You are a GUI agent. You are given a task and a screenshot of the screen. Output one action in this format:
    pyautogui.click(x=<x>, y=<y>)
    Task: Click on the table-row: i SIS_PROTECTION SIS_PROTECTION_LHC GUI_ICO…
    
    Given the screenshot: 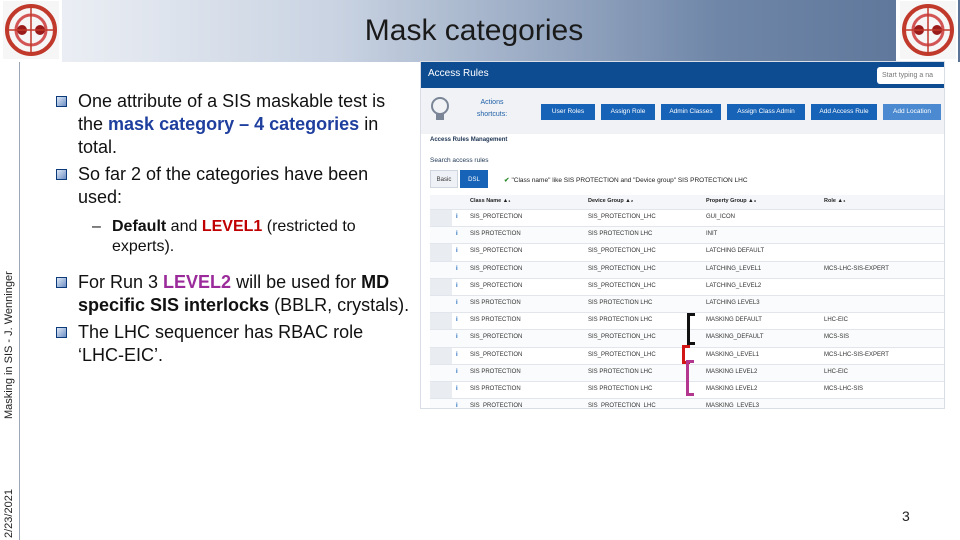 What is the action you would take?
    pyautogui.click(x=687, y=219)
    